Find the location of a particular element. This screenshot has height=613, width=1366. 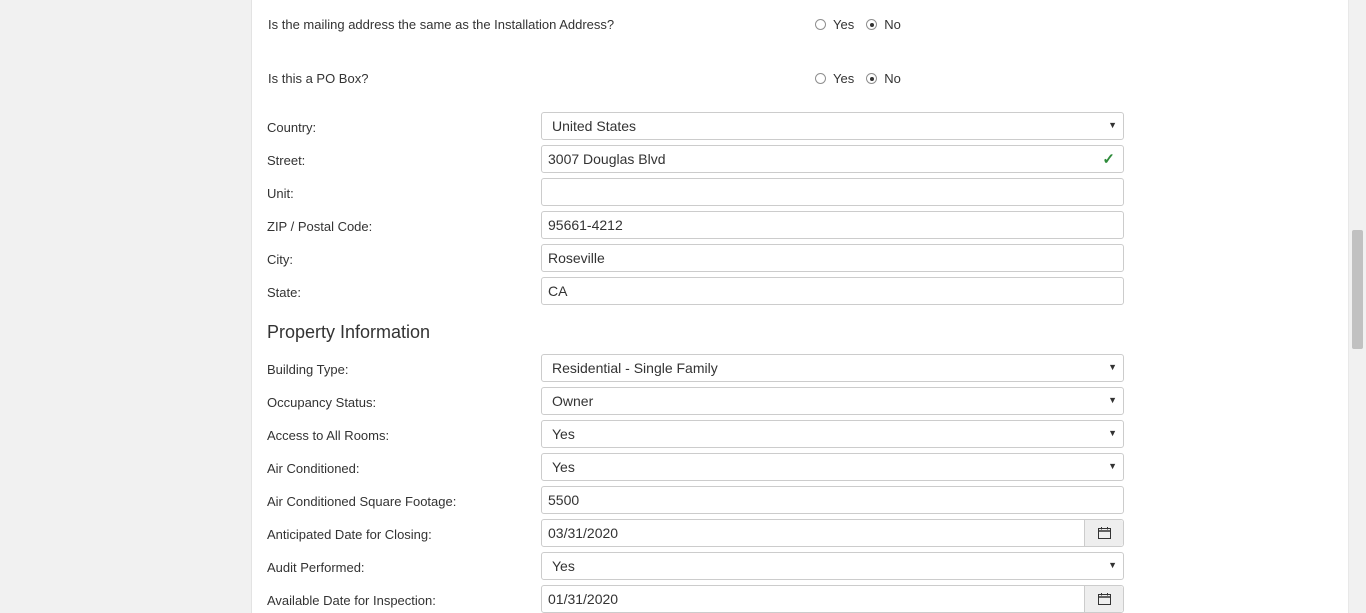

country-value: United States is located at coordinates (594, 126).